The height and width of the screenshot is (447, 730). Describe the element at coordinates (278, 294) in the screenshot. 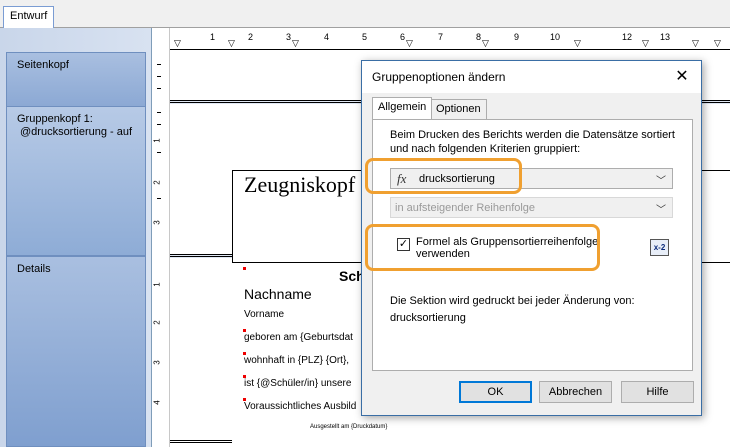

I see `field-lastname: Nachname` at that location.